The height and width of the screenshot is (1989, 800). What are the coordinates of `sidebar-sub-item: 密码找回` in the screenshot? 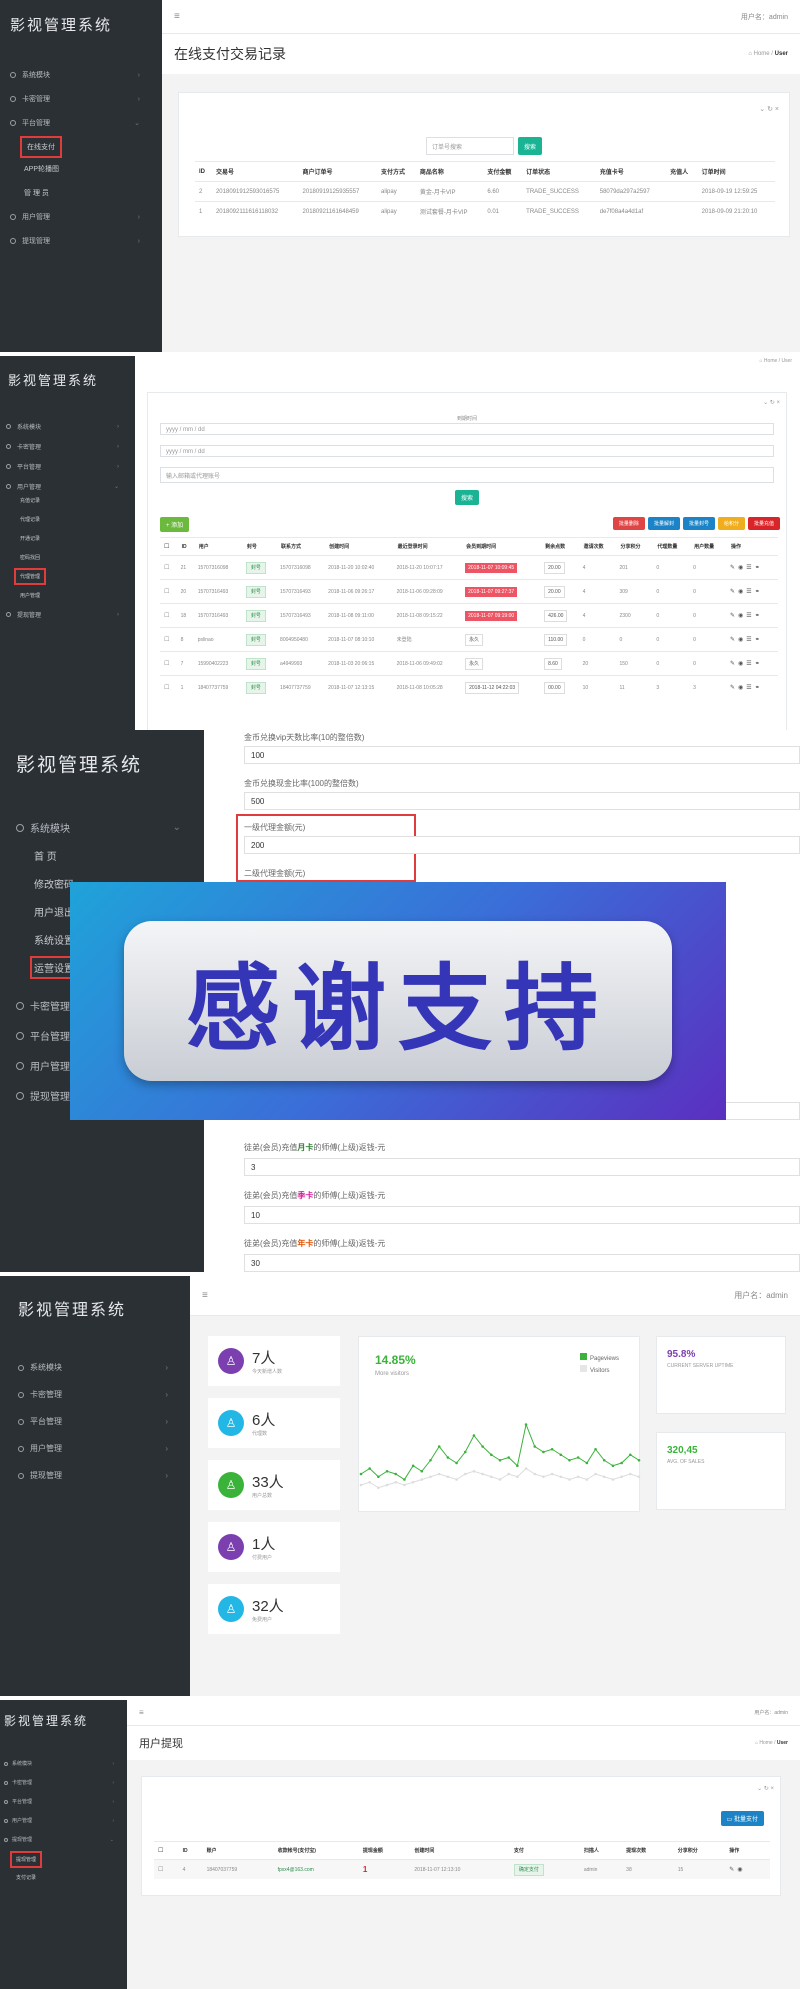 It's located at (30, 557).